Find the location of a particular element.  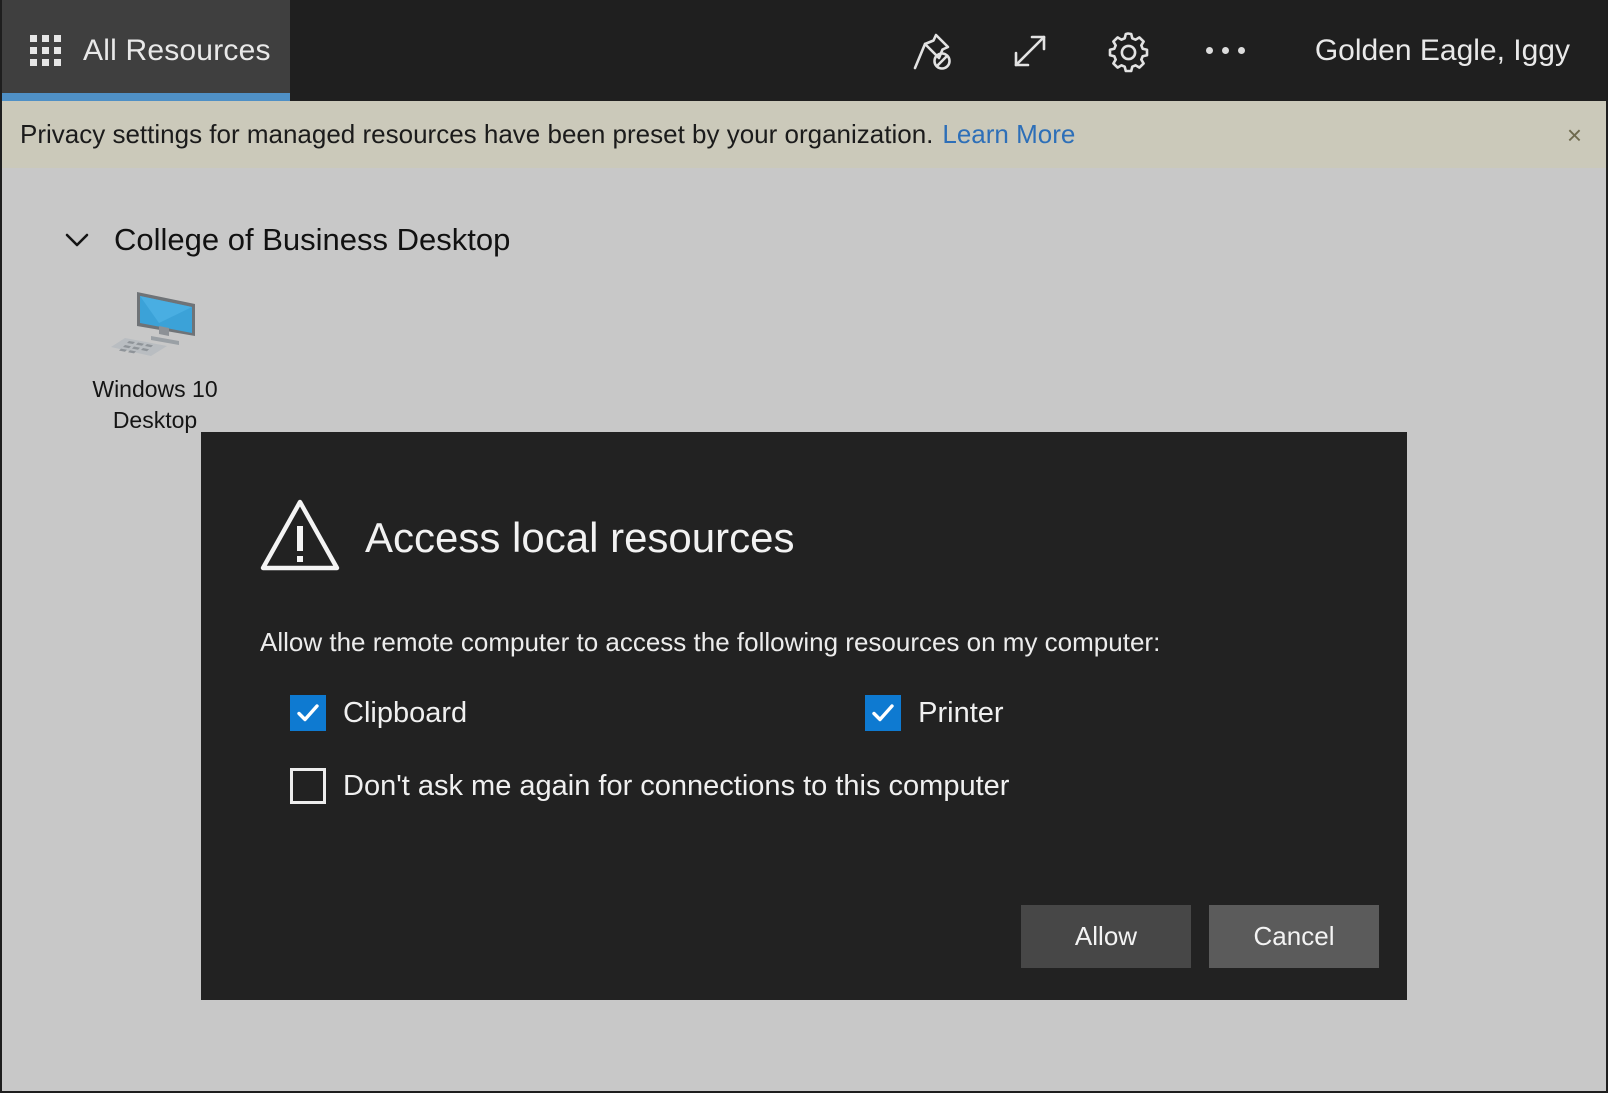

gear-icon is located at coordinates (1128, 50).